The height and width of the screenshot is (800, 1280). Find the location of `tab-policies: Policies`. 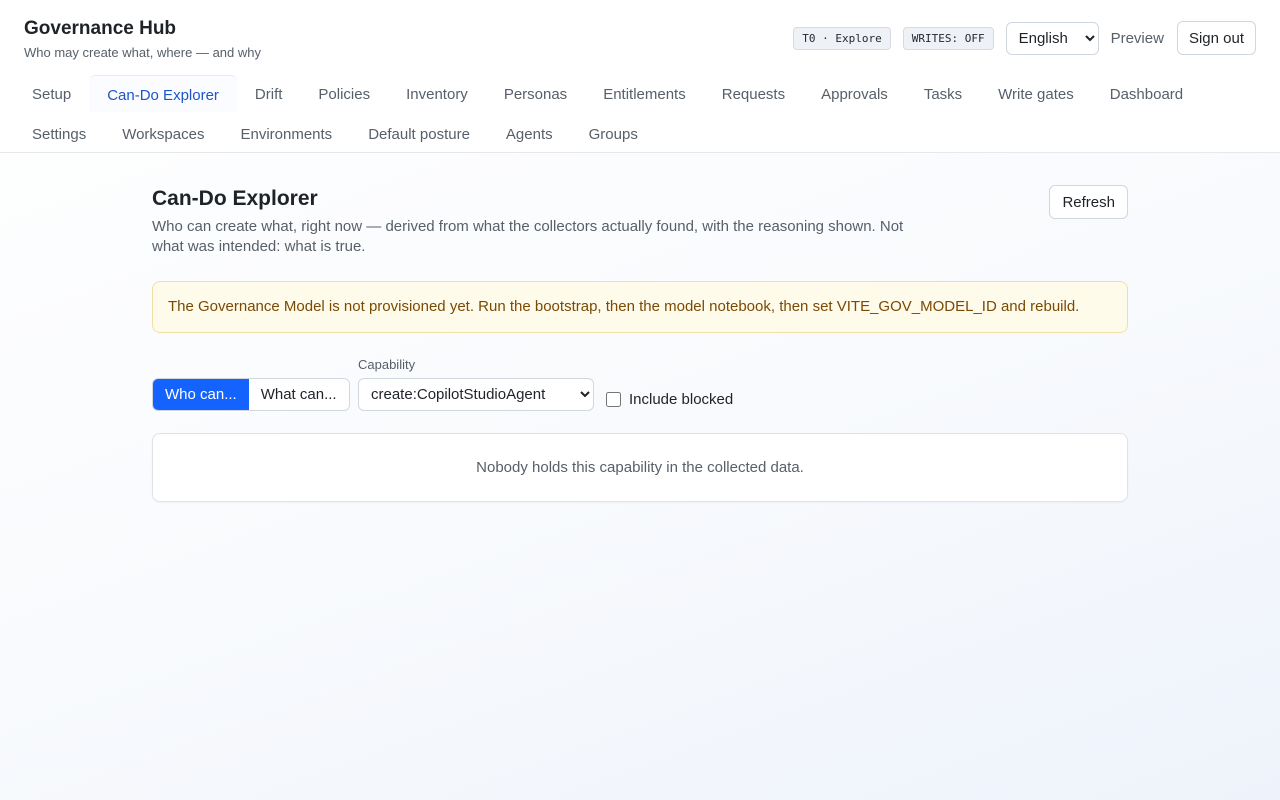

tab-policies: Policies is located at coordinates (344, 93).